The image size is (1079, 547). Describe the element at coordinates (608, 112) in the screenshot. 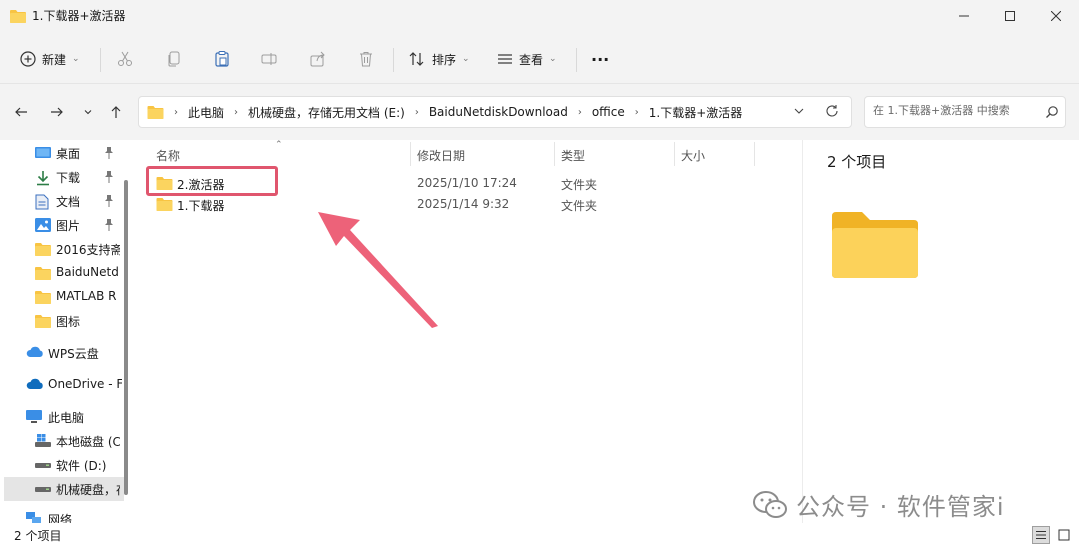

I see `breadcrumb-office: office` at that location.